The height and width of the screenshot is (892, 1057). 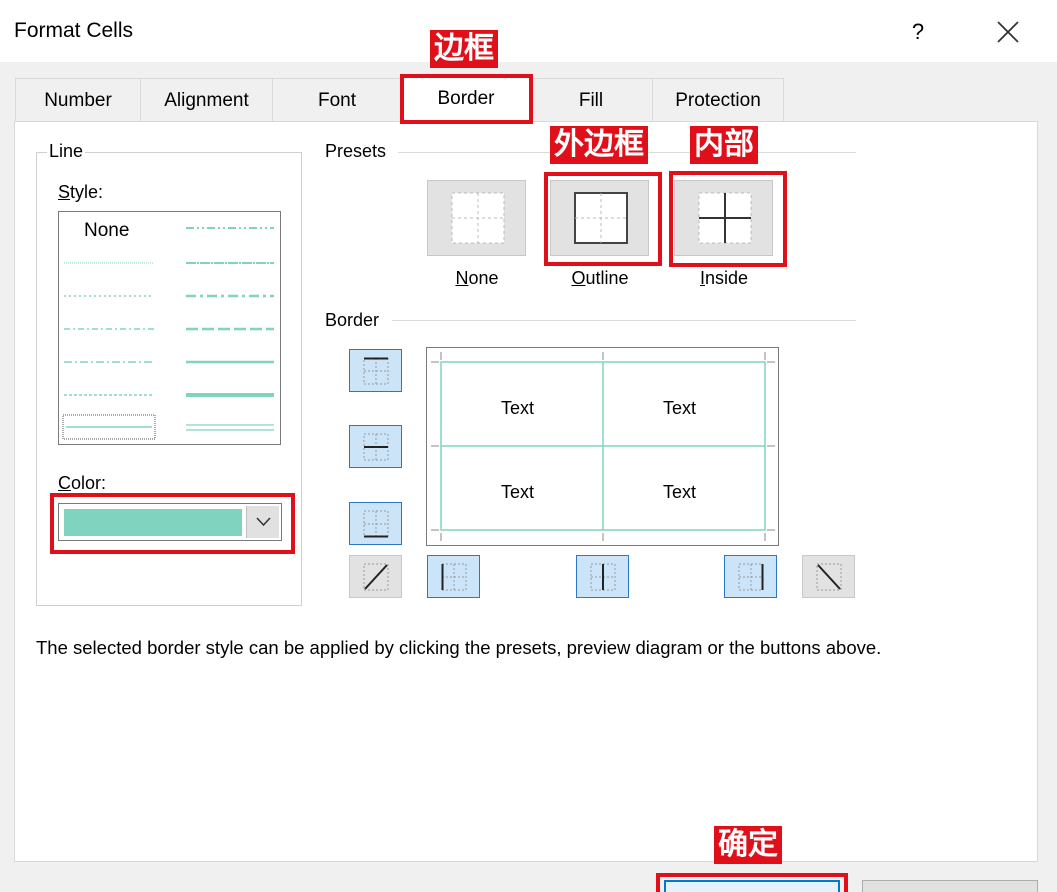 I want to click on line-group-title: Line, so click(x=66, y=151).